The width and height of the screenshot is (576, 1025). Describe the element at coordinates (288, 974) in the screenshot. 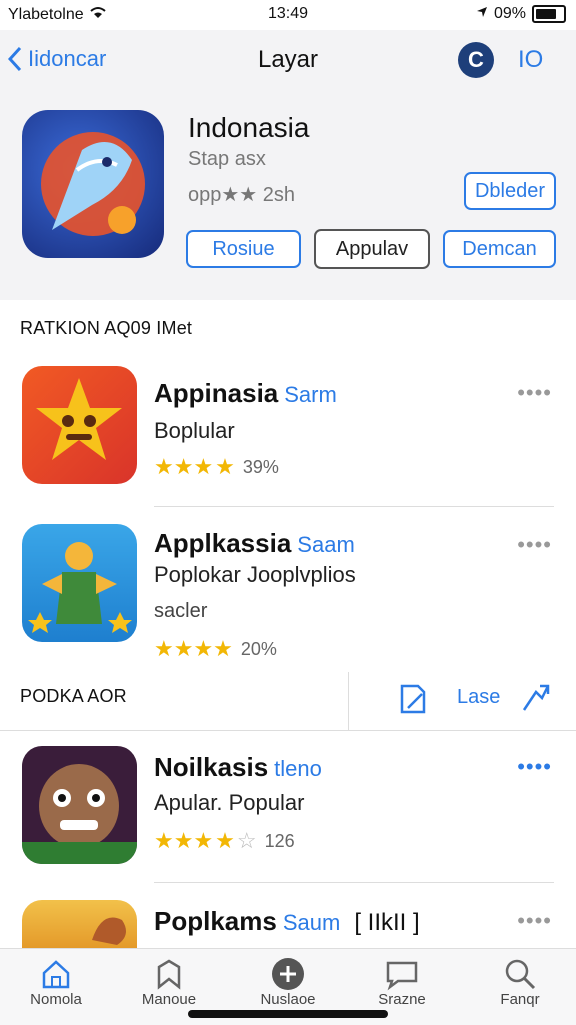

I see `plus-icon` at that location.